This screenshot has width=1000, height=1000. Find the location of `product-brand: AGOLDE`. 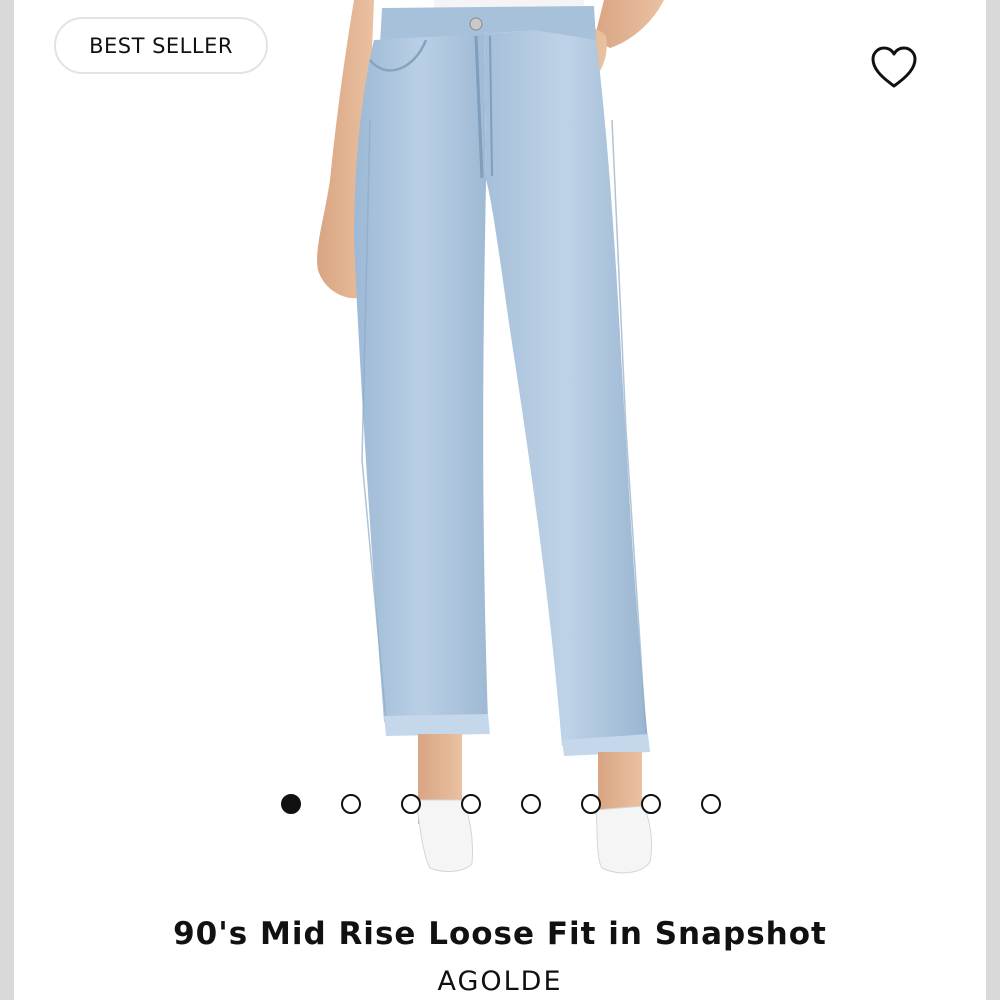

product-brand: AGOLDE is located at coordinates (500, 981).